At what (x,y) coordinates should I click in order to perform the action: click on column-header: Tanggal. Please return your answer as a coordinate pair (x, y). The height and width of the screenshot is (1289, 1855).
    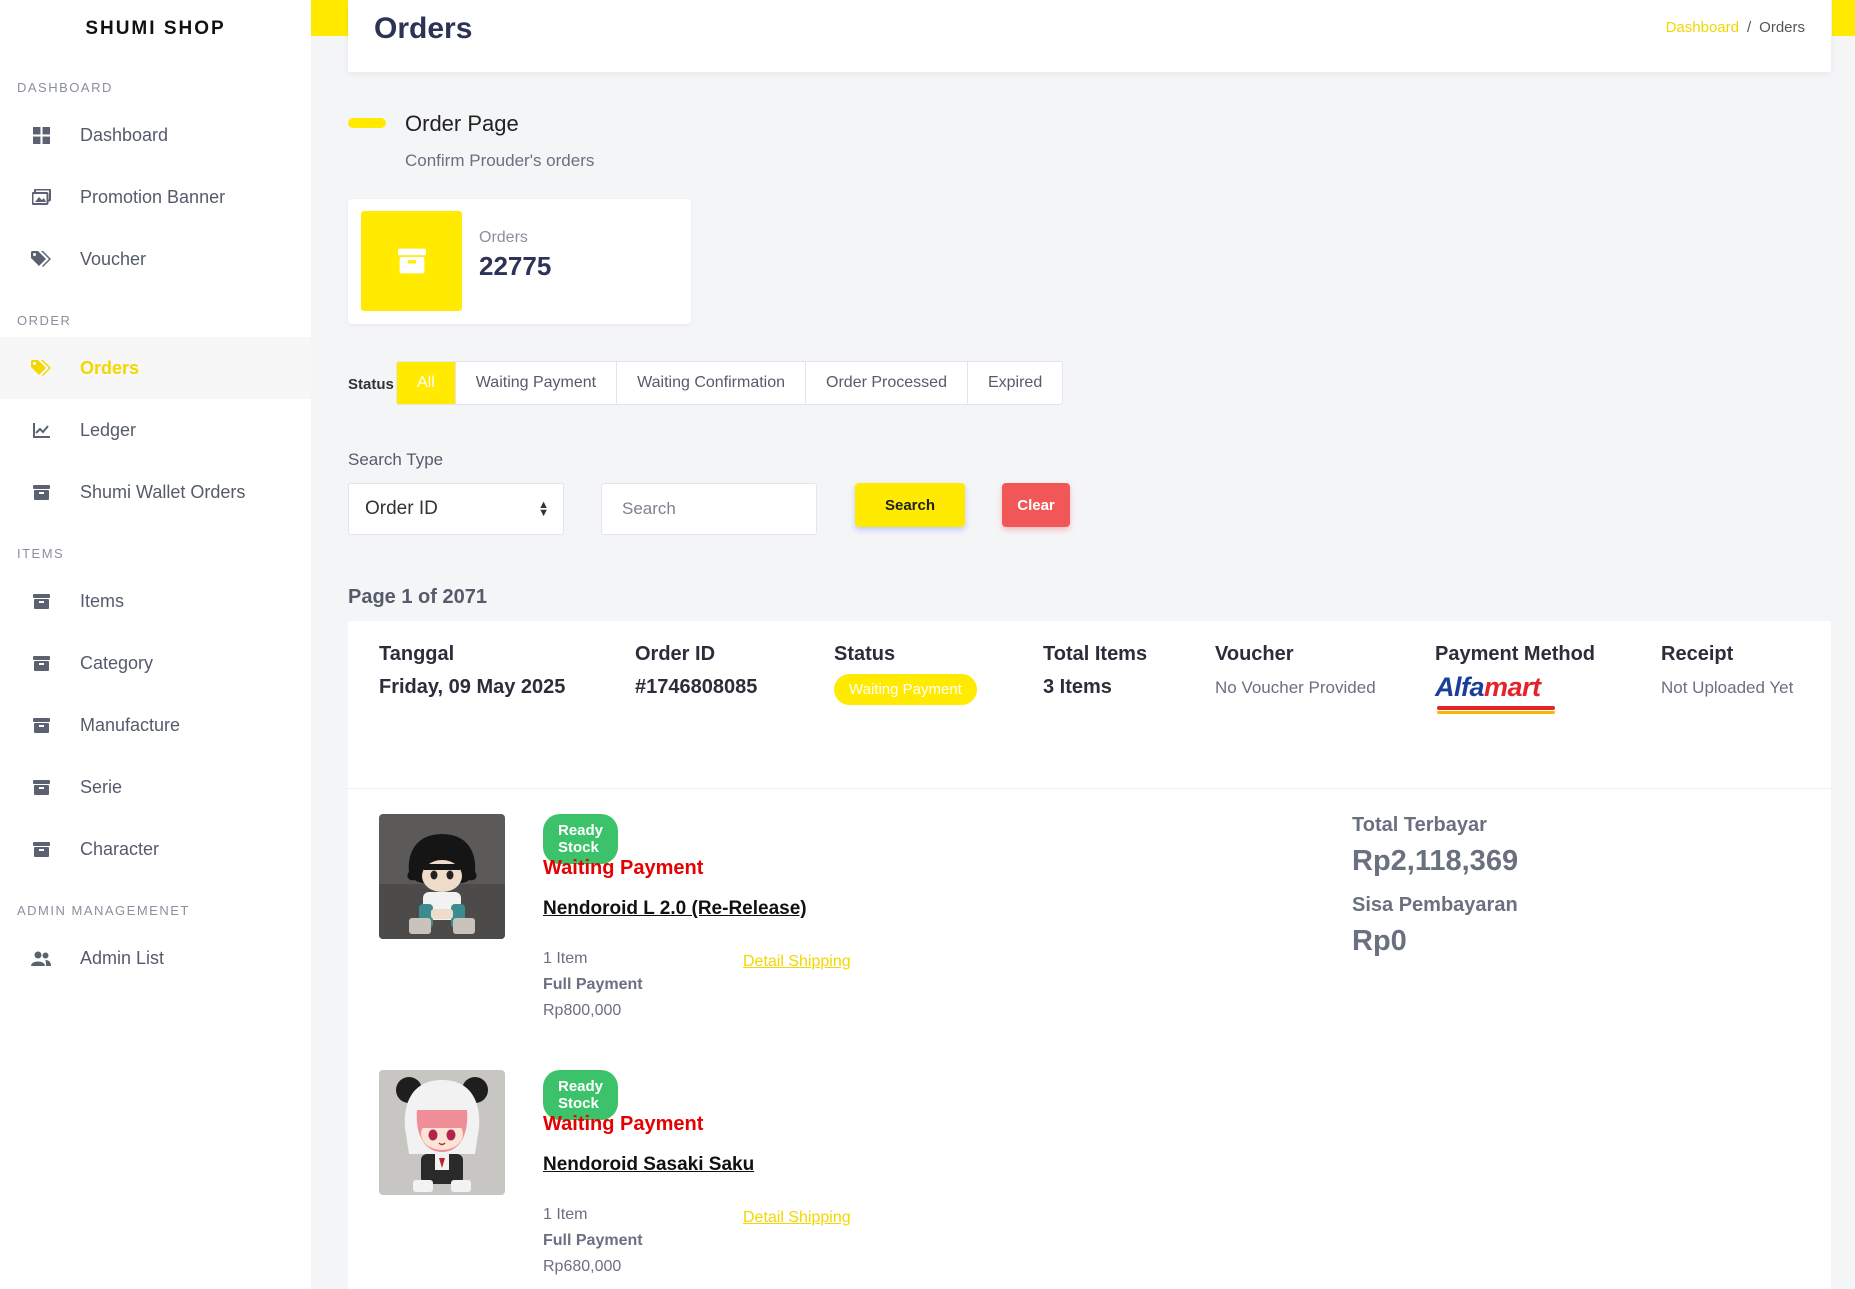
    Looking at the image, I should click on (417, 654).